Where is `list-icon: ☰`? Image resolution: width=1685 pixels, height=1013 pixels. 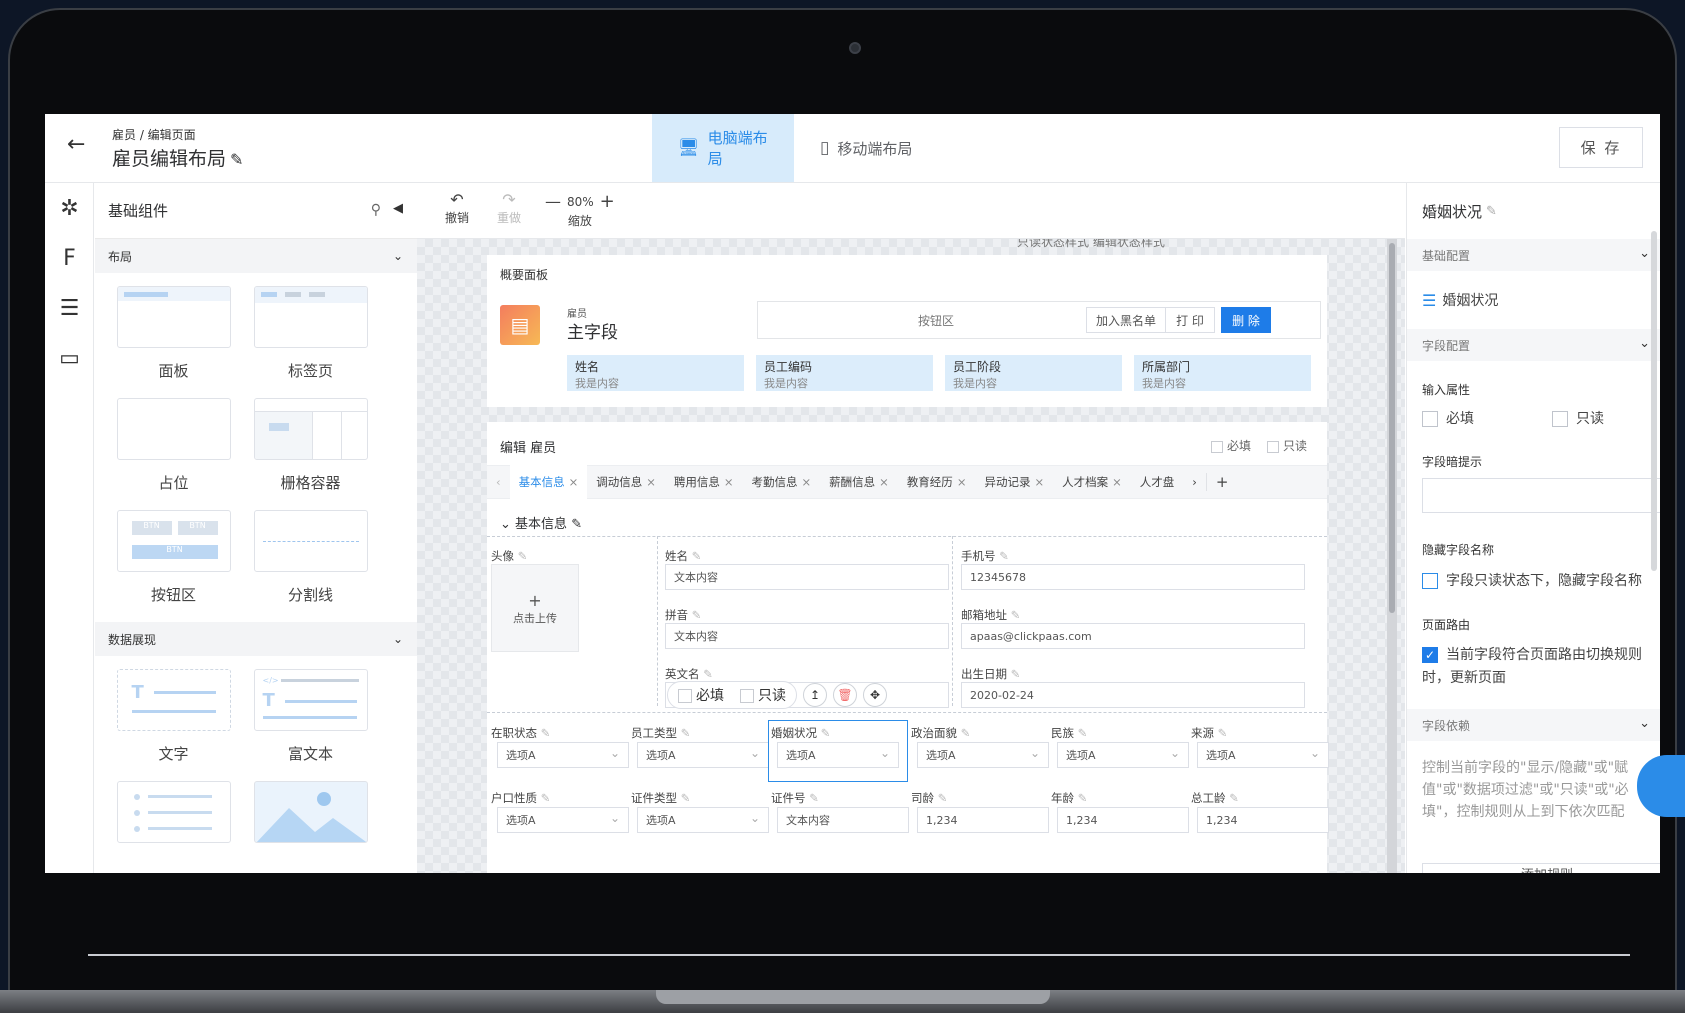
list-icon: ☰ is located at coordinates (69, 308).